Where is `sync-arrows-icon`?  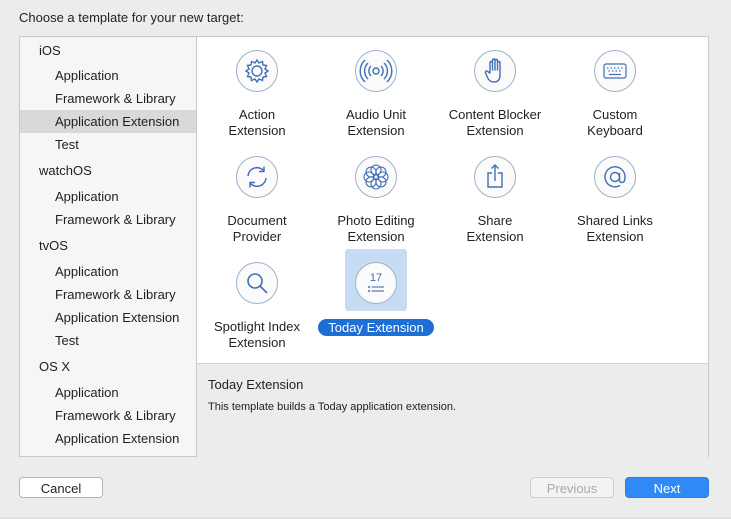 sync-arrows-icon is located at coordinates (257, 177).